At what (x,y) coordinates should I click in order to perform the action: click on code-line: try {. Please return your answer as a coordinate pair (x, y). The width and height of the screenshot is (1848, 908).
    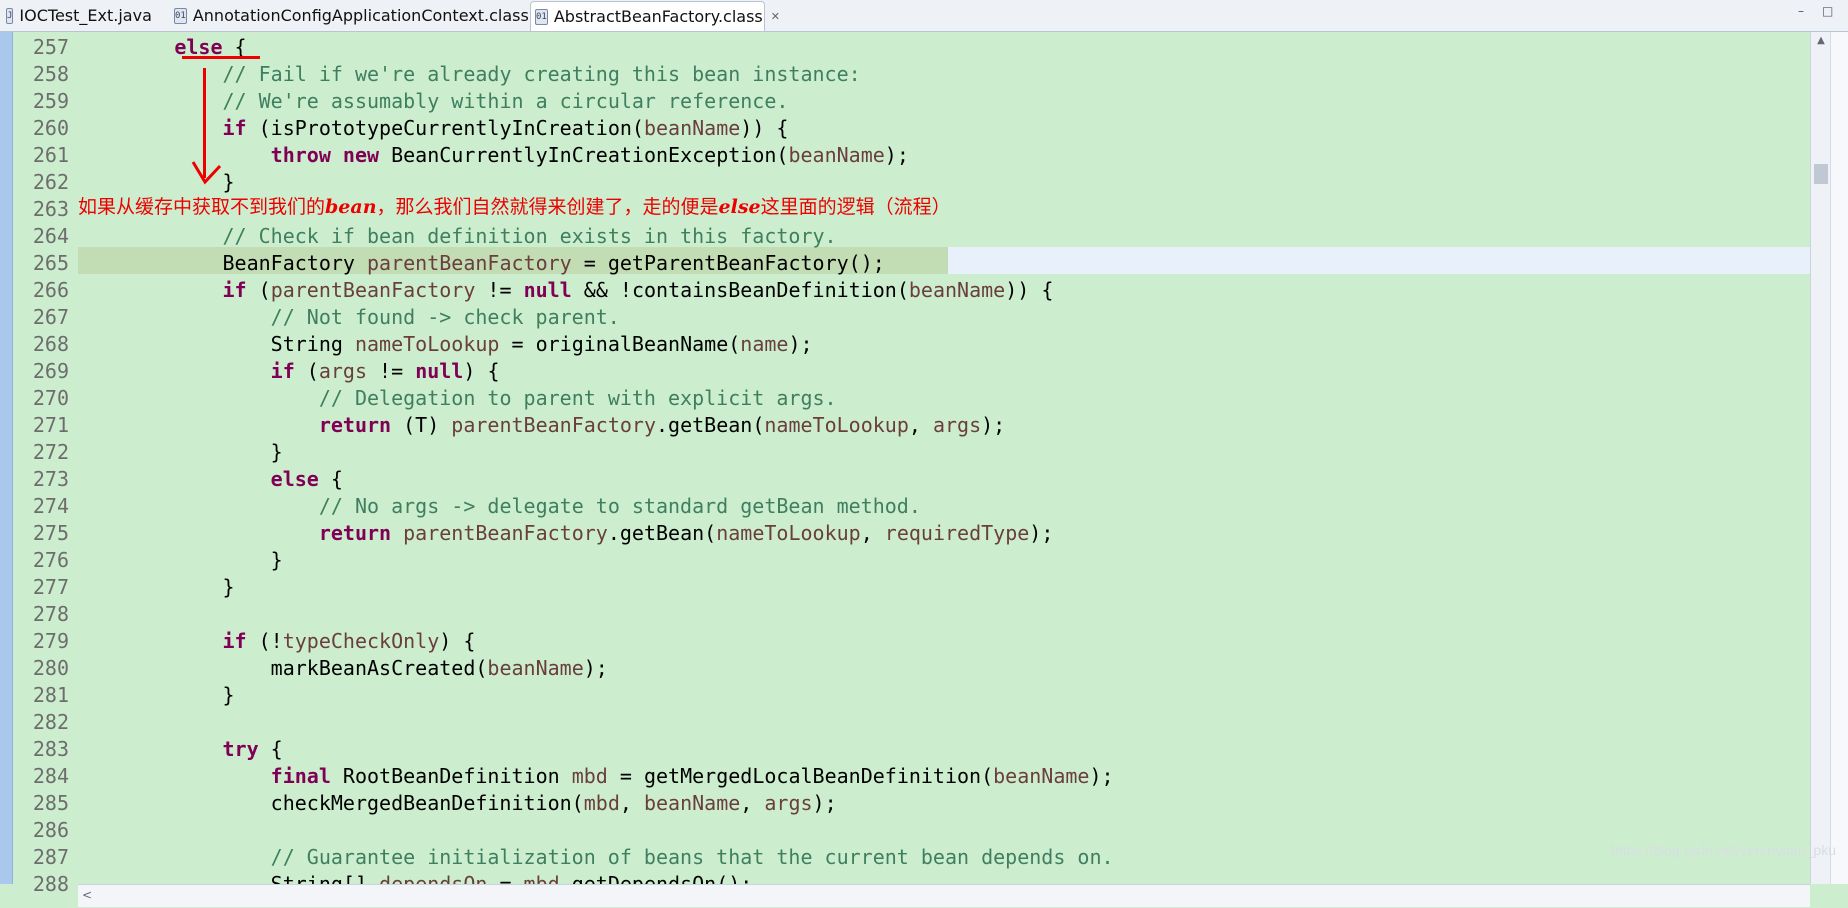
    Looking at the image, I should click on (944, 749).